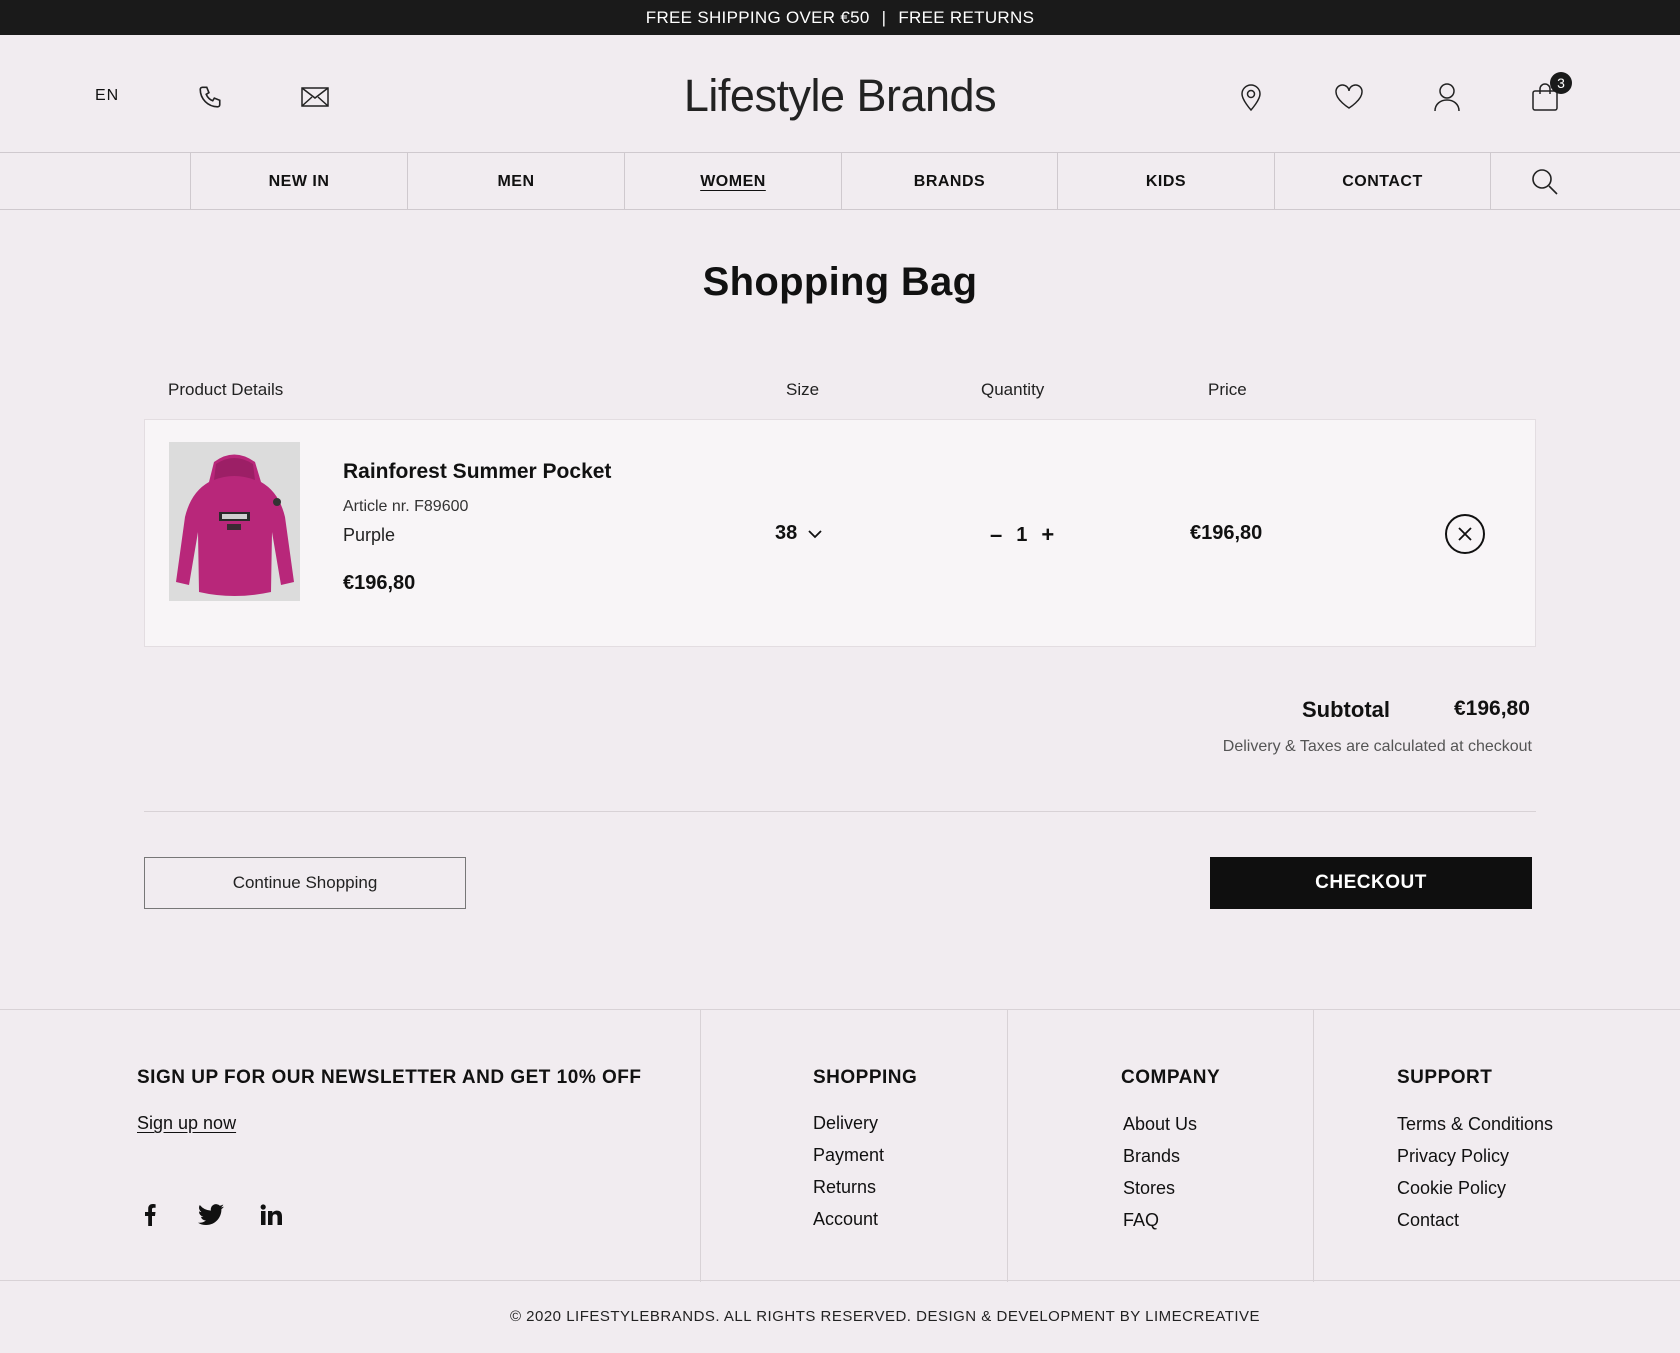 This screenshot has height=1353, width=1680. Describe the element at coordinates (1445, 1077) in the screenshot. I see `footer-support-title: SUPPORT` at that location.